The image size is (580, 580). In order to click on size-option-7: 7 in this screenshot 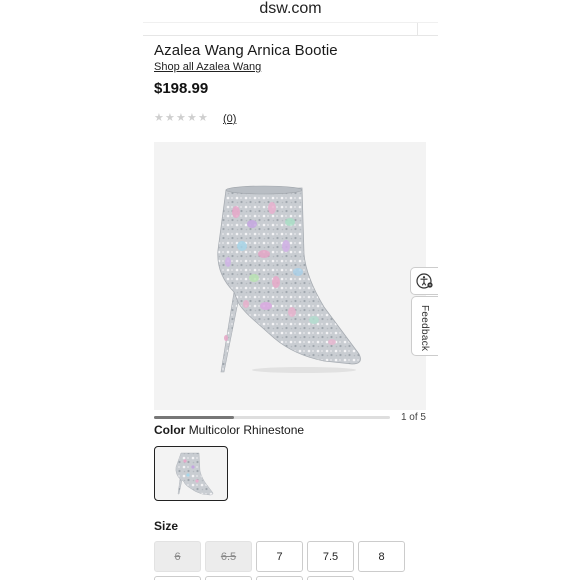, I will do `click(279, 556)`.